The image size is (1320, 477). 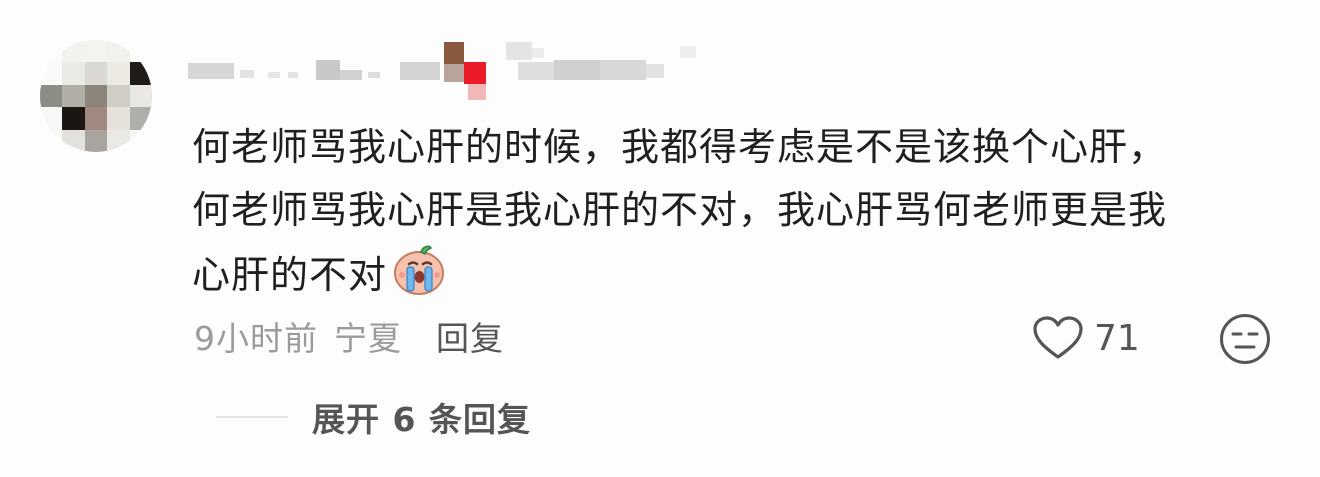 I want to click on comment-location: 宁夏, so click(x=368, y=338).